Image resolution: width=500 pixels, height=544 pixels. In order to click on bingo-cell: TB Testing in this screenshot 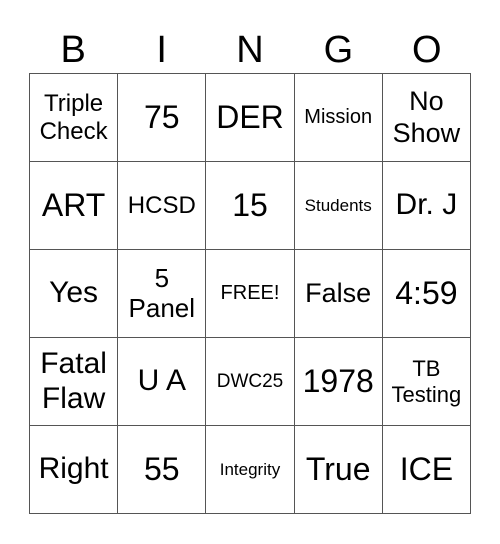, I will do `click(426, 382)`.